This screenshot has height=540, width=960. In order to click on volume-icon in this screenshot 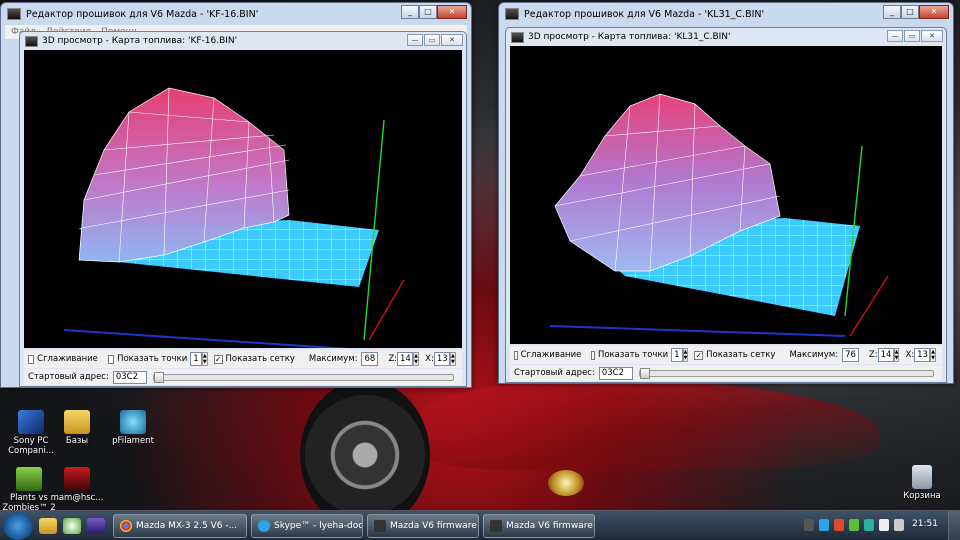, I will do `click(899, 525)`.